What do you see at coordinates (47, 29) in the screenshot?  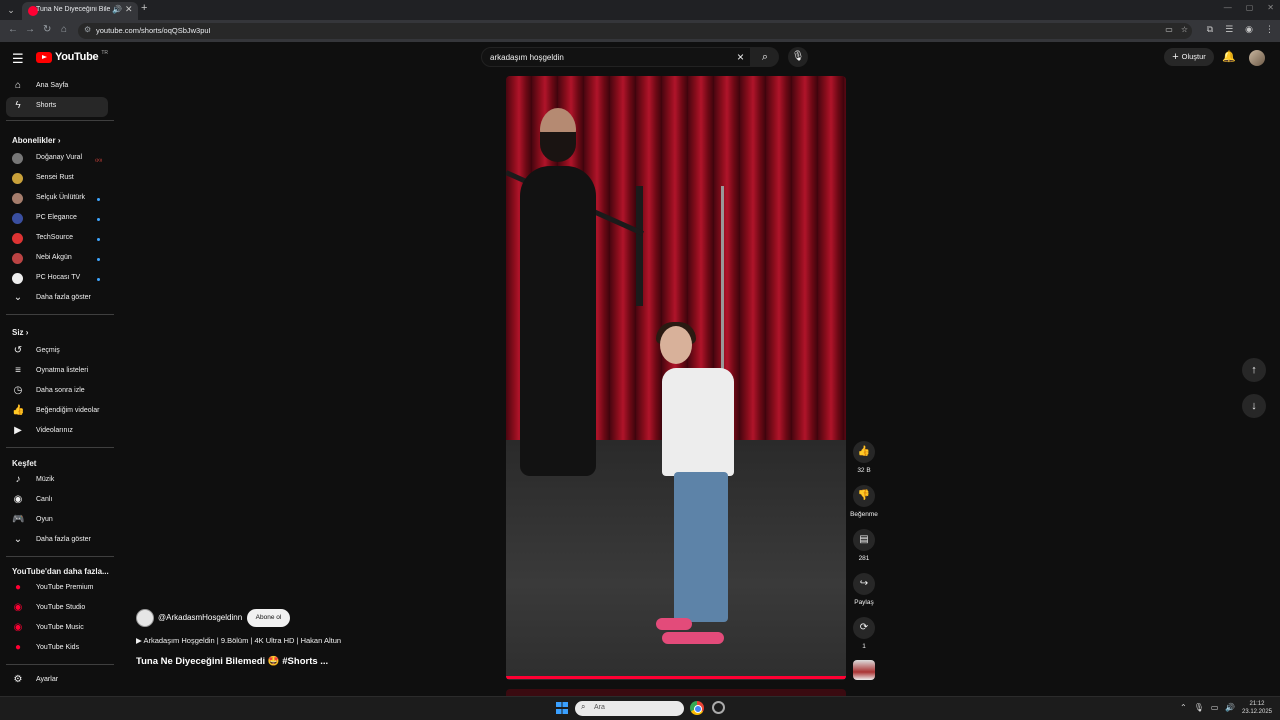 I see `reload-icon: ↻` at bounding box center [47, 29].